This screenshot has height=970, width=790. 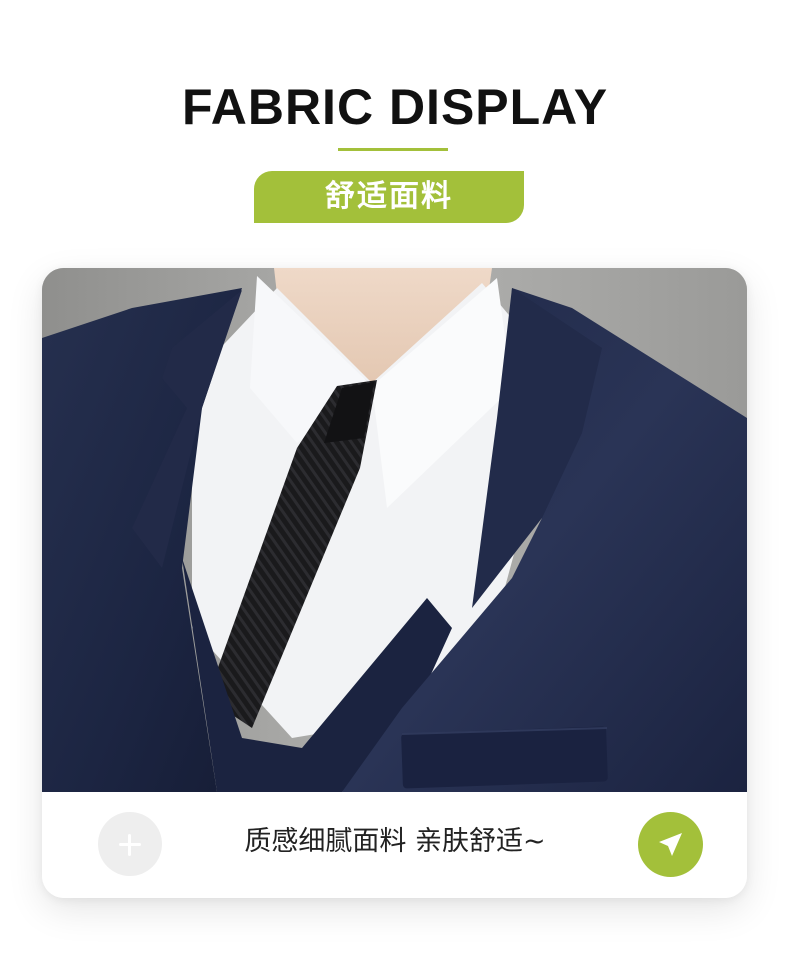 I want to click on send-arrow-icon, so click(x=670, y=844).